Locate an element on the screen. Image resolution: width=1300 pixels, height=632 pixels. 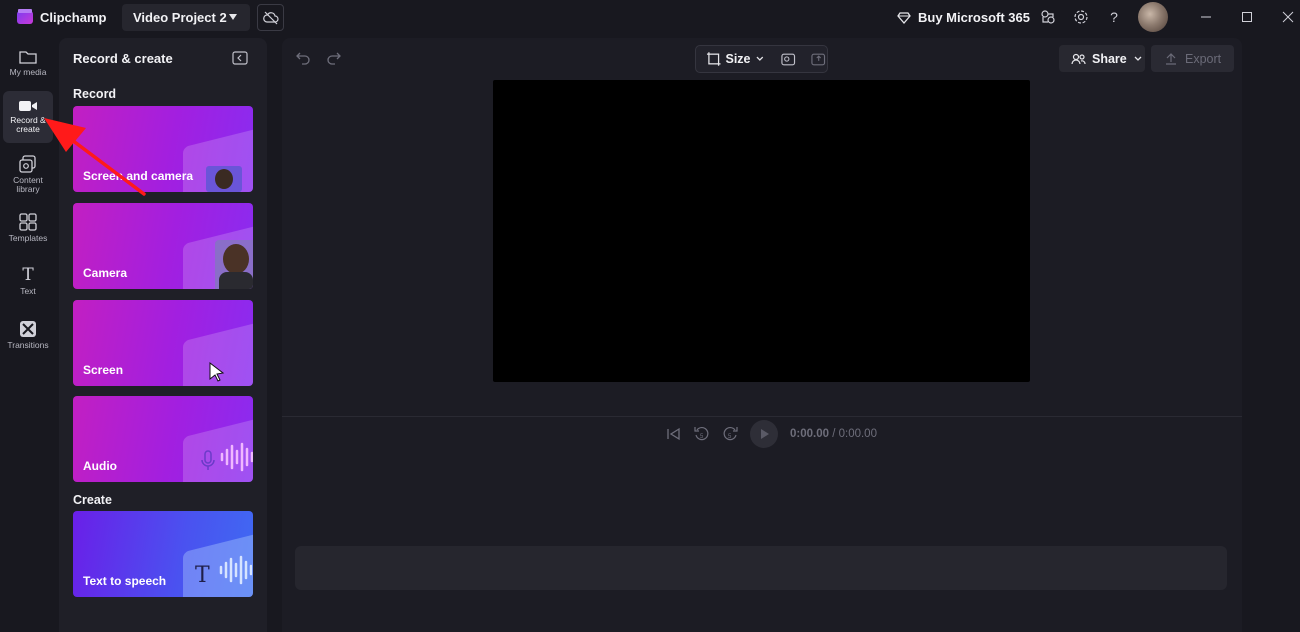
cloud-sync-button is located at coordinates (270, 17).